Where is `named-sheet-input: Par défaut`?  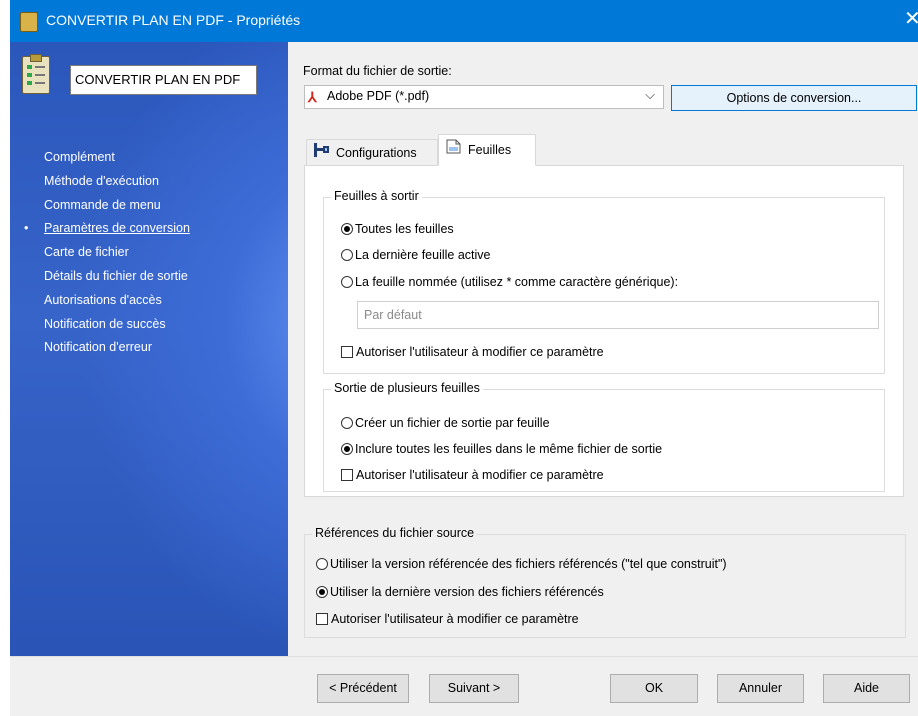 named-sheet-input: Par défaut is located at coordinates (618, 315).